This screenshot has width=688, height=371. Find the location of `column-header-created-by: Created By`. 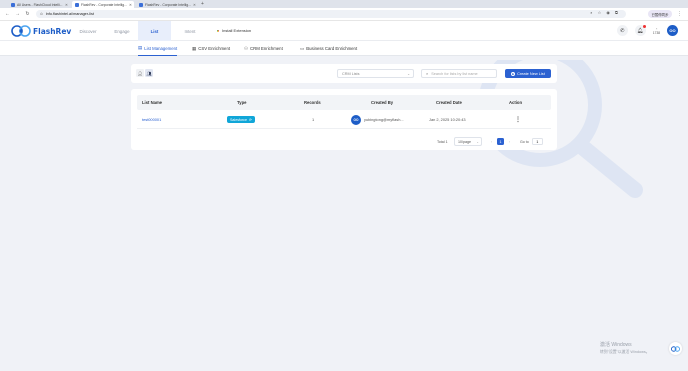

column-header-created-by: Created By is located at coordinates (382, 102).